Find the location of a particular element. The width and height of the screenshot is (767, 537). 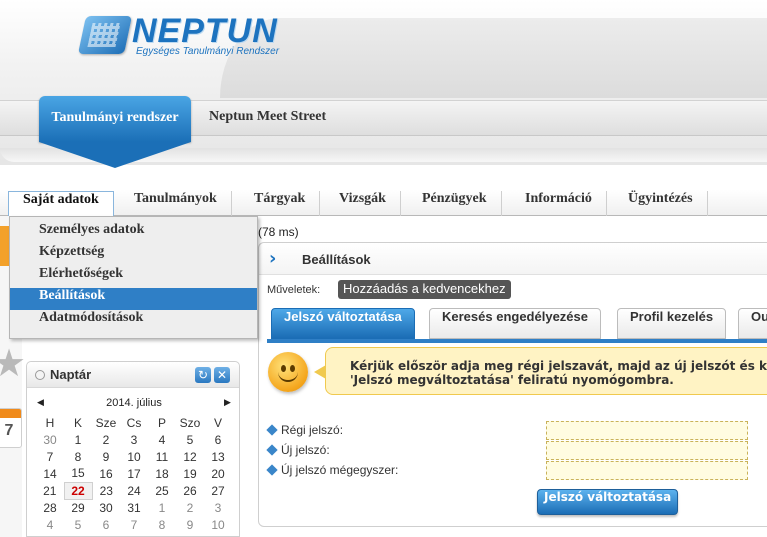

calendar-week-row: 21 22 23 24 25 26 27 is located at coordinates (134, 490).